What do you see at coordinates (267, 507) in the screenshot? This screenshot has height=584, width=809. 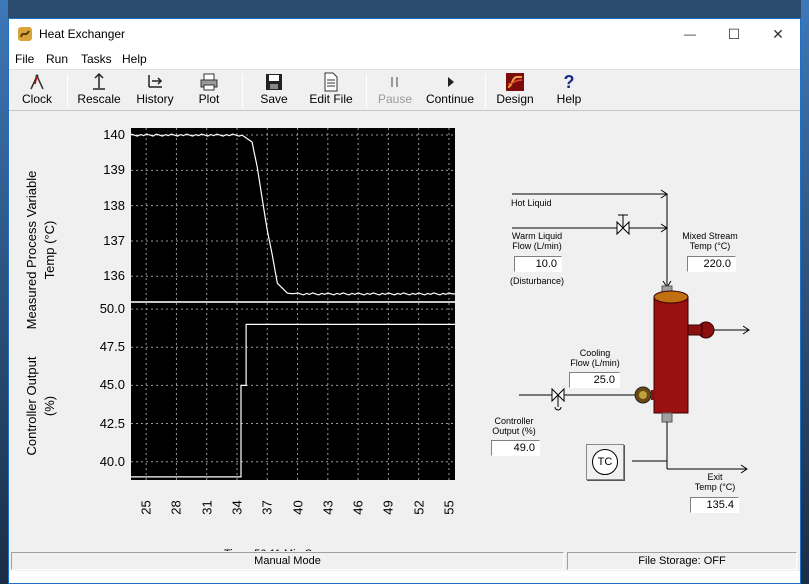 I see `x-tick-label: 37` at bounding box center [267, 507].